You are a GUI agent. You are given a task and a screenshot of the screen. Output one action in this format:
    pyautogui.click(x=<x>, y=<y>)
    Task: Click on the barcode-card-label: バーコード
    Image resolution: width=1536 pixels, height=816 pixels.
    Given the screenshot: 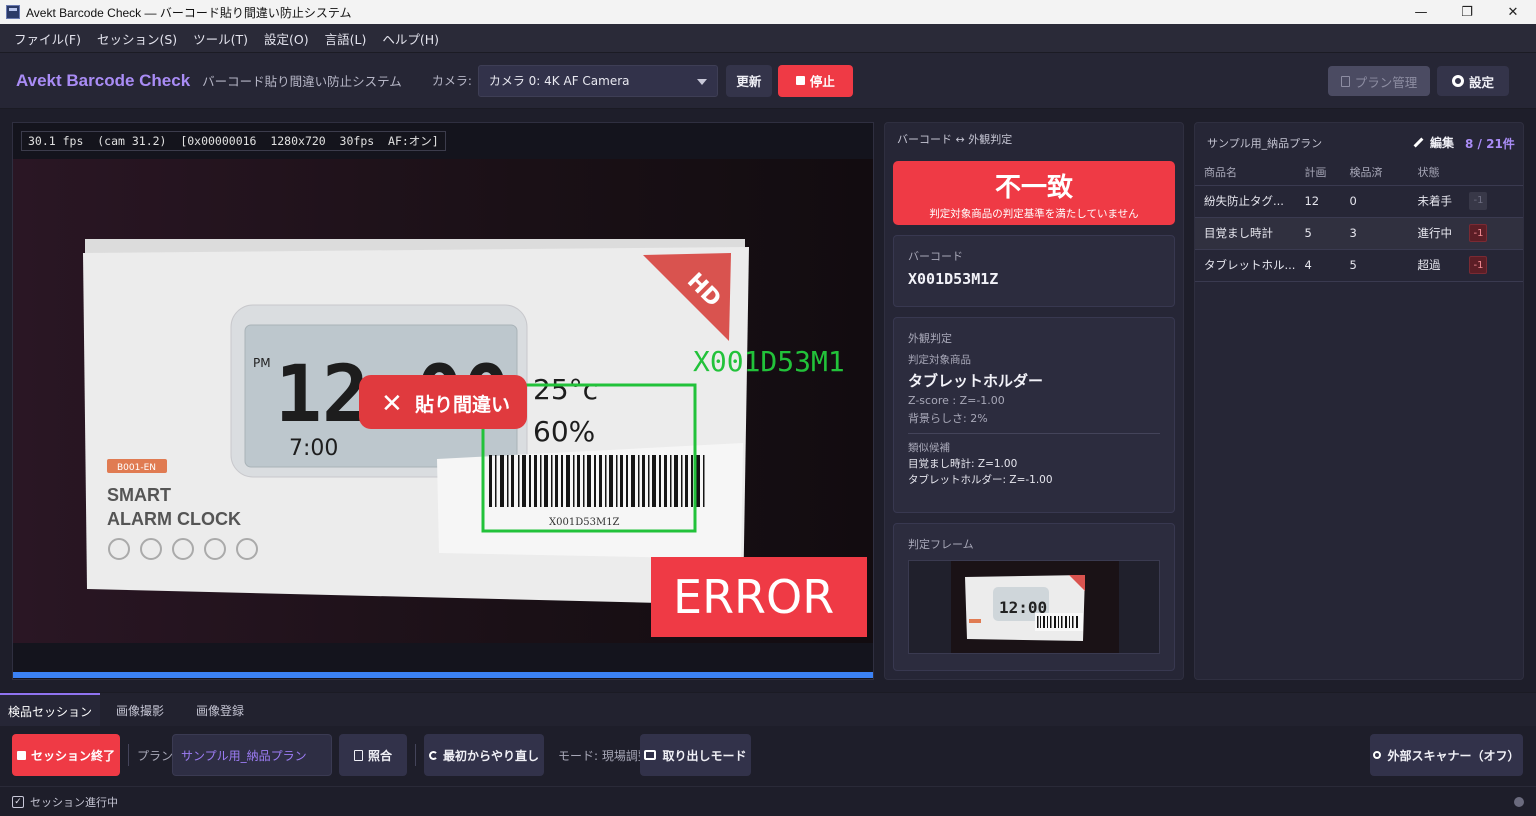 What is the action you would take?
    pyautogui.click(x=935, y=256)
    